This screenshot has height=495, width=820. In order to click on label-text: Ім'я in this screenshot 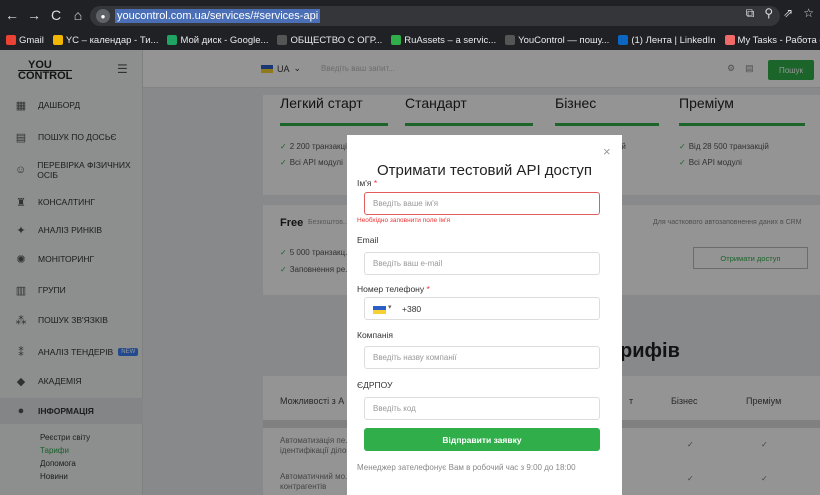, I will do `click(364, 183)`.